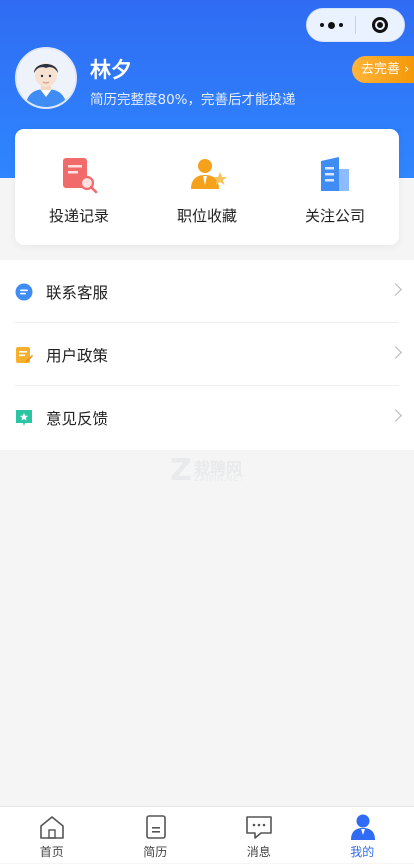 This screenshot has height=864, width=414. What do you see at coordinates (335, 215) in the screenshot?
I see `quick-action-label: 关注公司` at bounding box center [335, 215].